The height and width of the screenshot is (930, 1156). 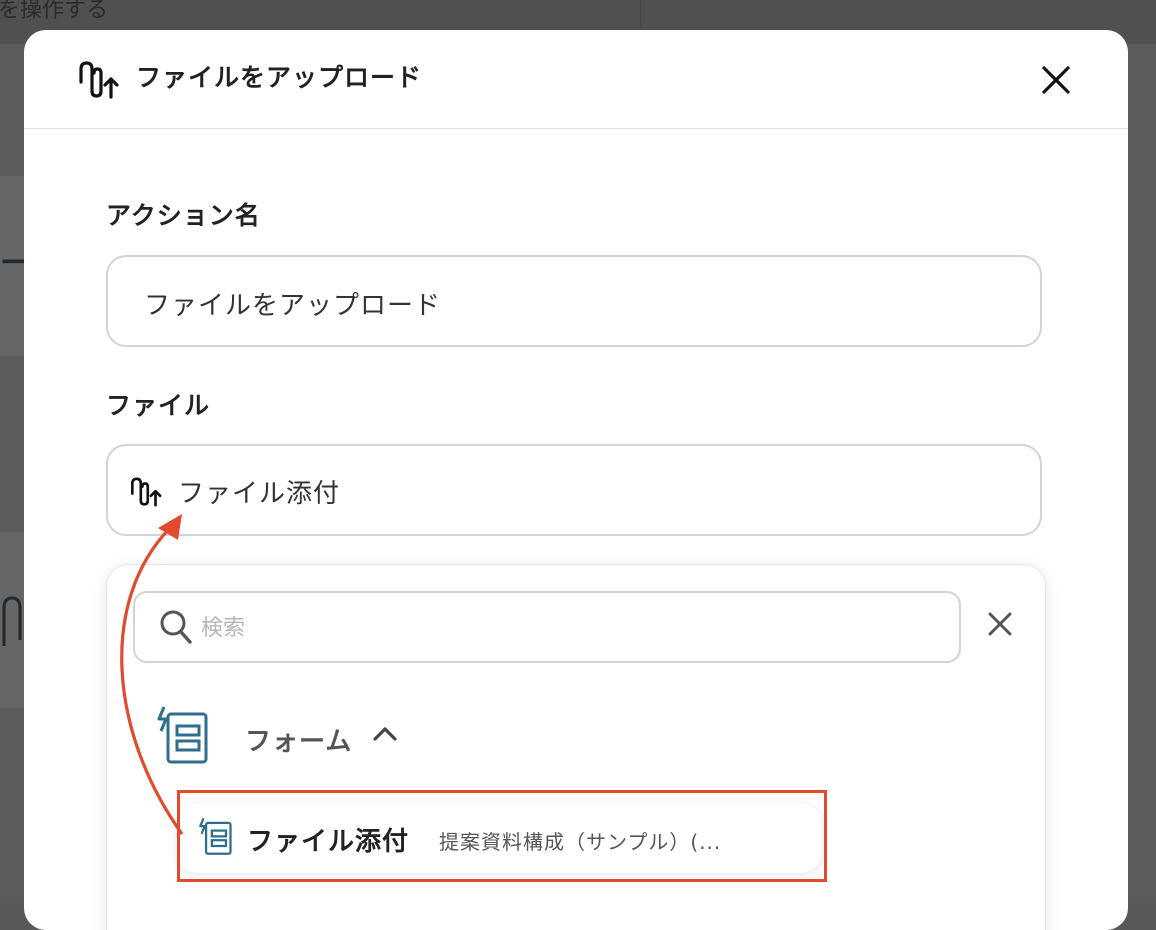 What do you see at coordinates (574, 490) in the screenshot?
I see `file-input: ファイル添付` at bounding box center [574, 490].